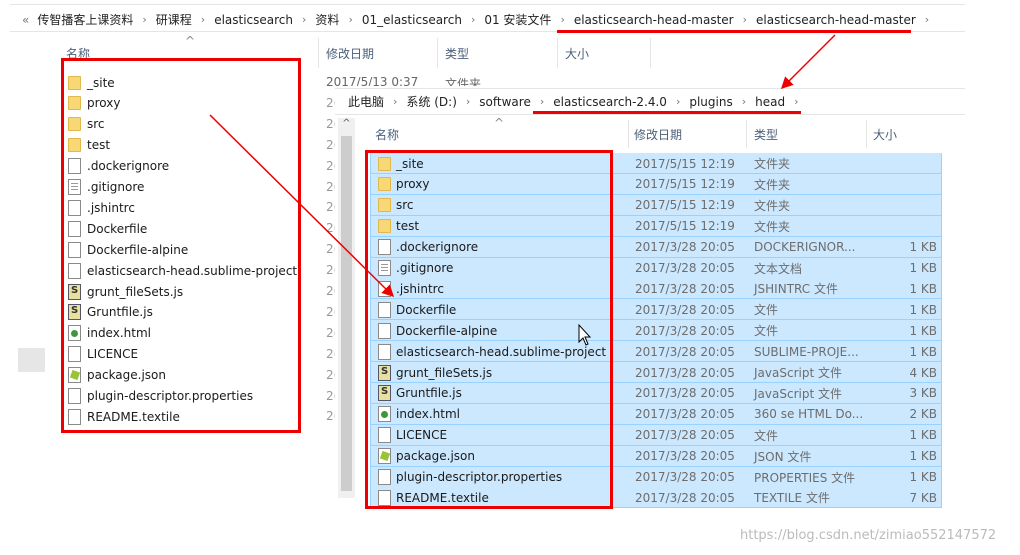 The height and width of the screenshot is (555, 1020). I want to click on arrow-to-files, so click(302, 206).